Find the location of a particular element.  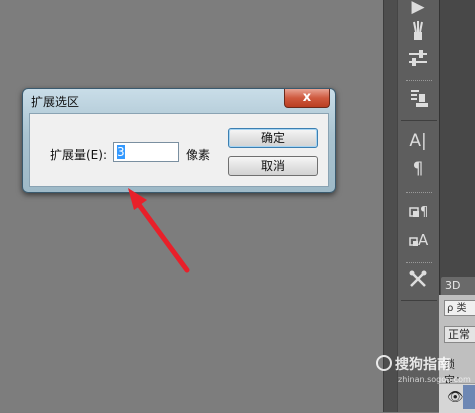

annotation-arrow is located at coordinates (159, 230).